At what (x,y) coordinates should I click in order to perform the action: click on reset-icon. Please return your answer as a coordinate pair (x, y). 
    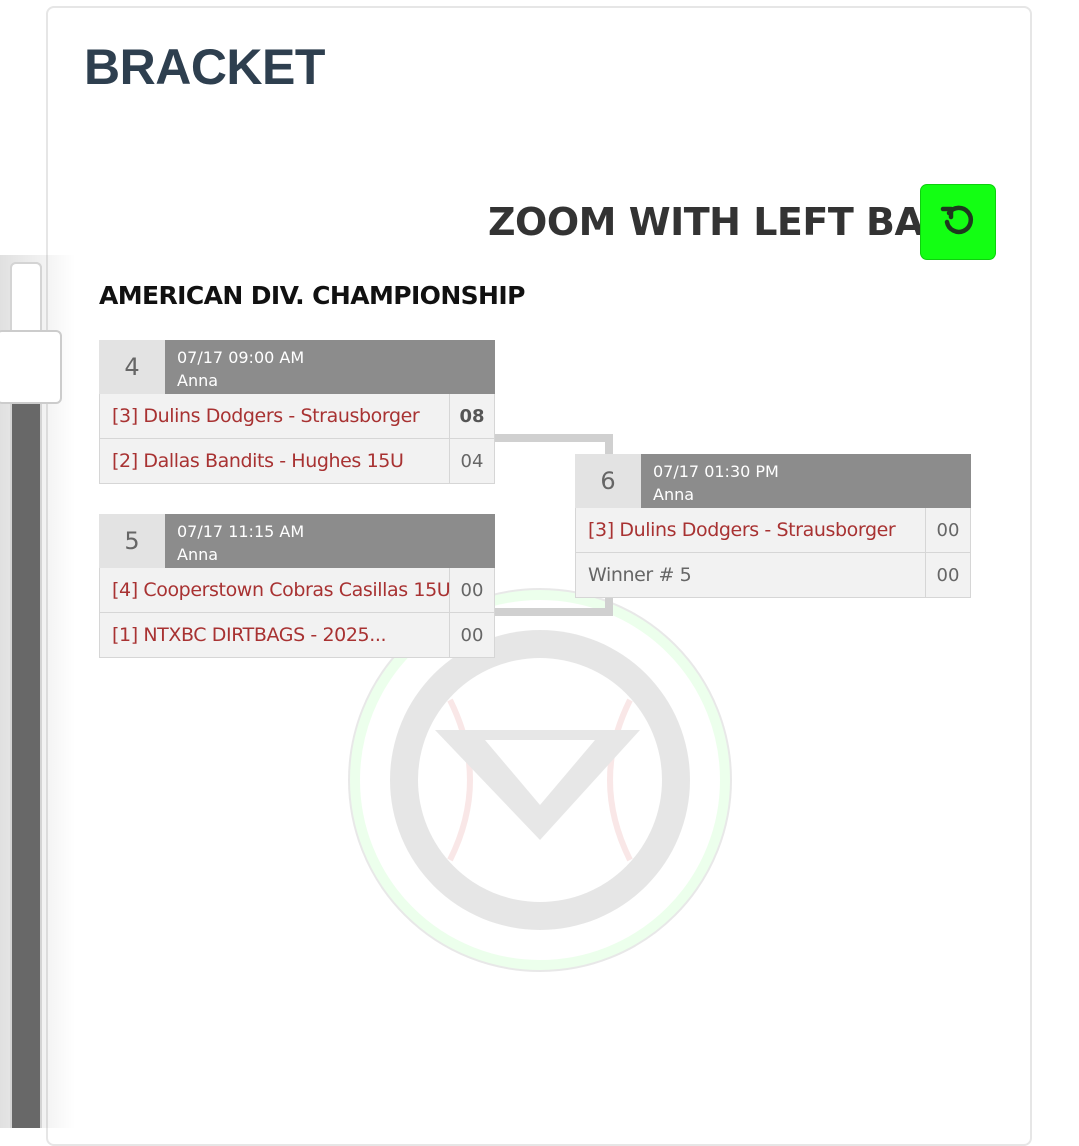
    Looking at the image, I should click on (958, 222).